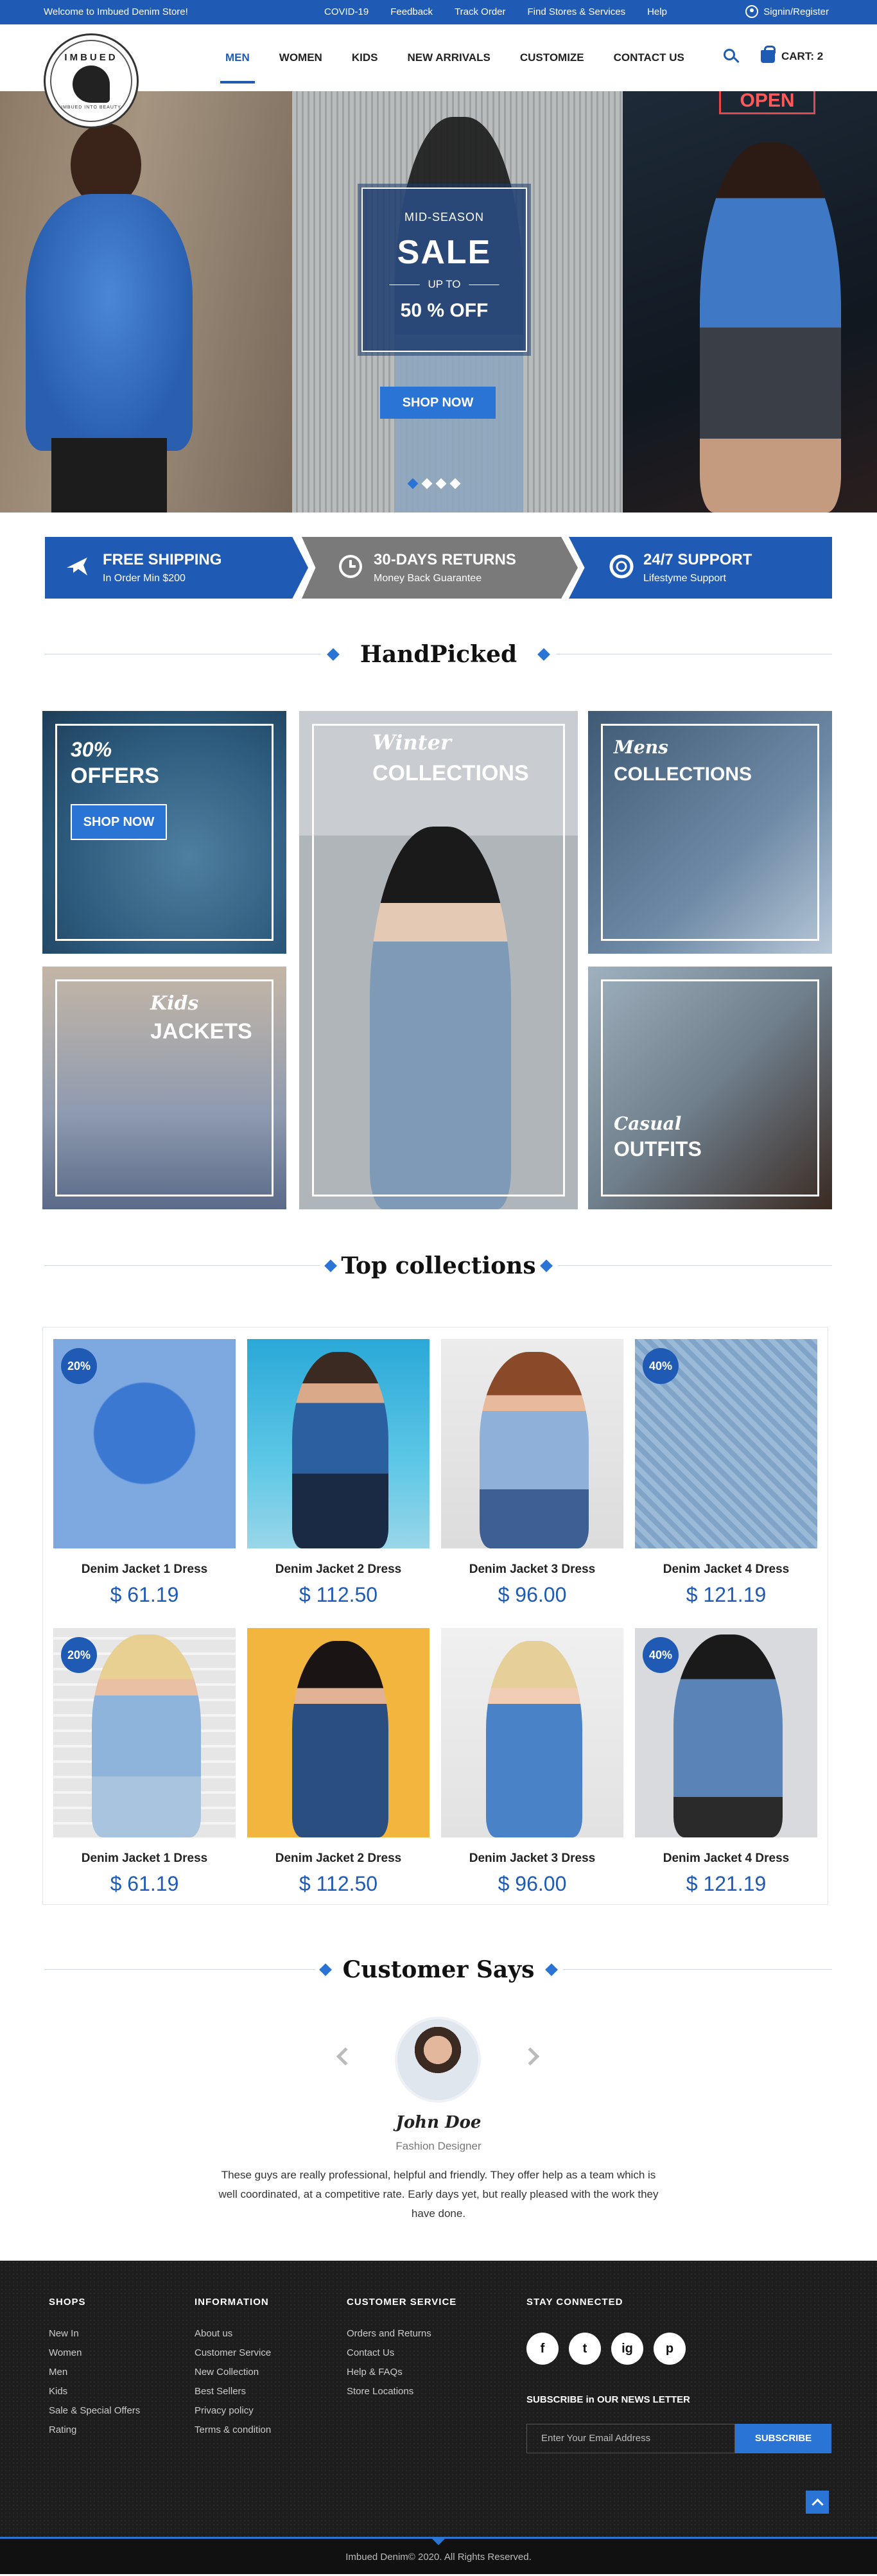 This screenshot has width=877, height=2576. I want to click on footer-heading: STAY CONNECTED, so click(574, 2302).